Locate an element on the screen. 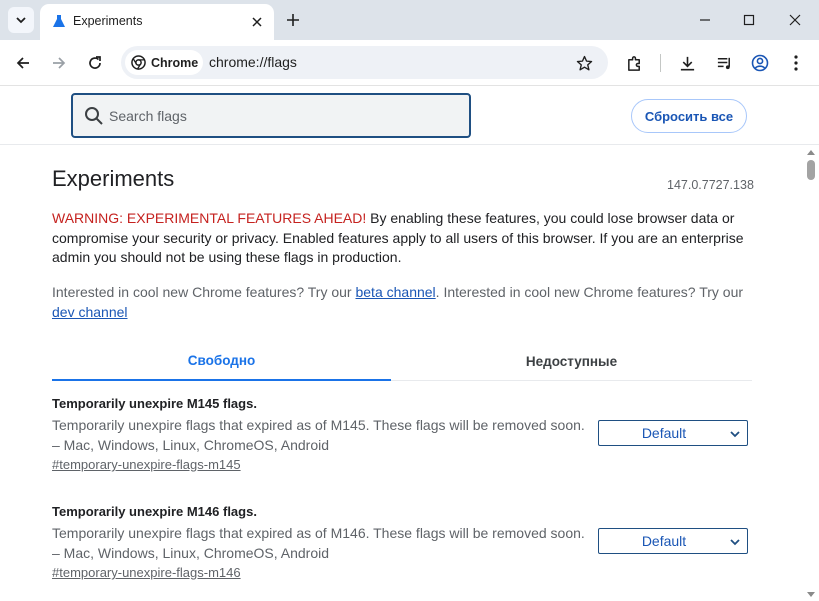  tab-available: Свободно is located at coordinates (221, 361).